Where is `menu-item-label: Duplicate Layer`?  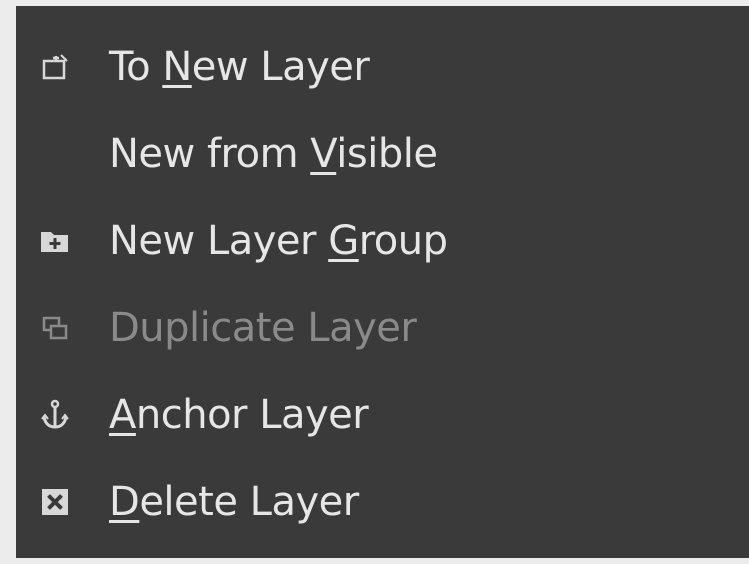 menu-item-label: Duplicate Layer is located at coordinates (263, 327).